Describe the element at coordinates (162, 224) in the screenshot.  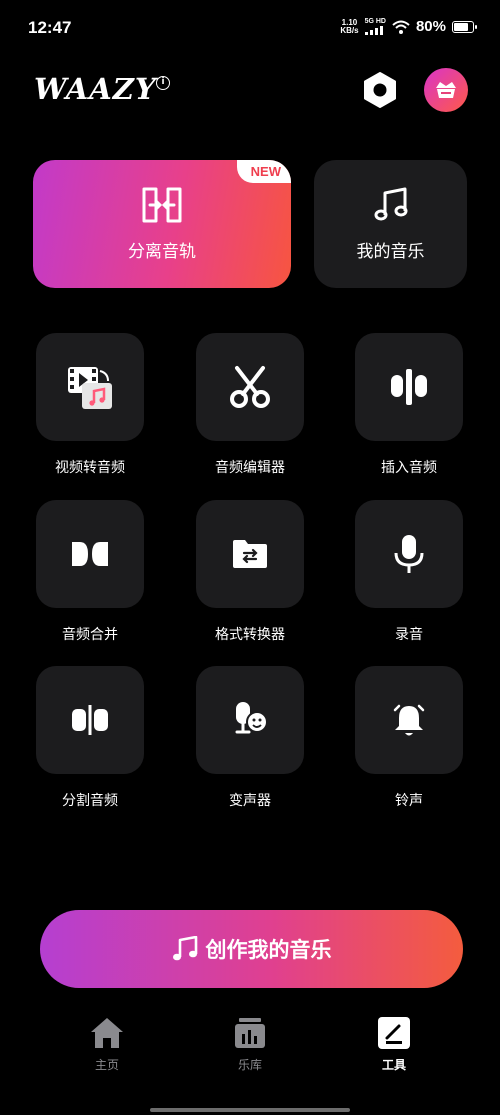
I see `separate-tracks-card: NEW 分离音轨` at that location.